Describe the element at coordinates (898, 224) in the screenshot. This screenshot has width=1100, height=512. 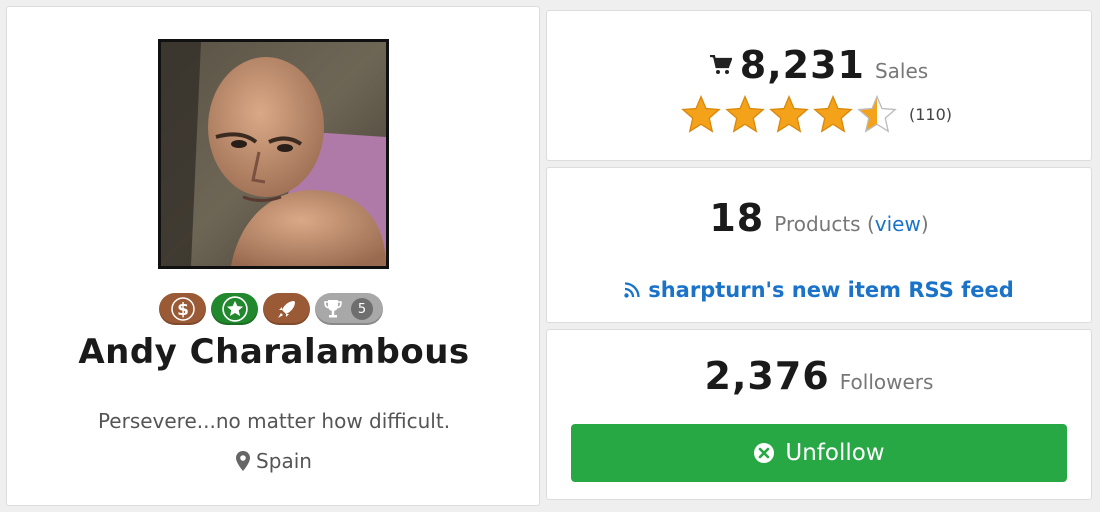
I see `view-products-link: view` at that location.